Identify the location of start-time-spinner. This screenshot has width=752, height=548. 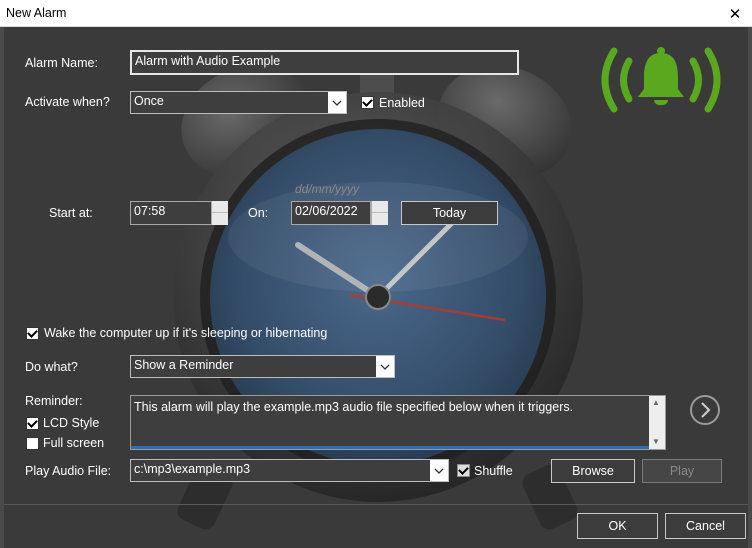
(219, 213).